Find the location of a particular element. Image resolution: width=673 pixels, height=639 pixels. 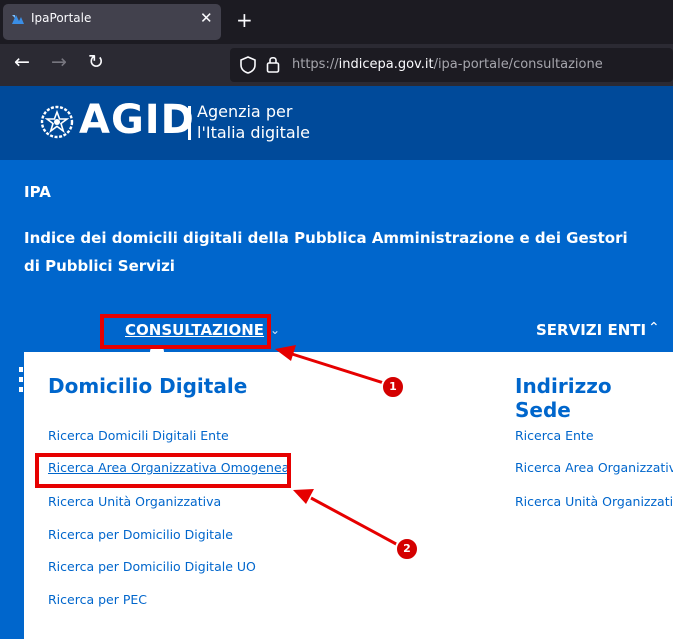

lock-icon is located at coordinates (273, 64).